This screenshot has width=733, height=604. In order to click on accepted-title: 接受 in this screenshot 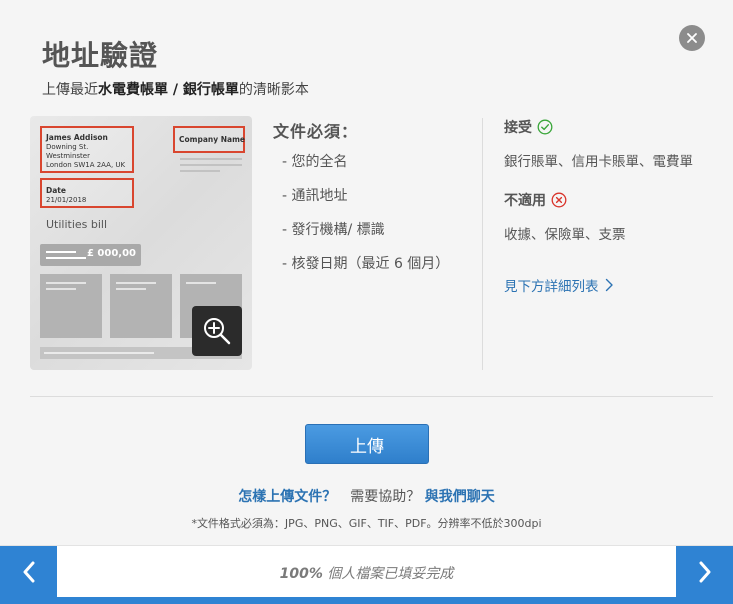, I will do `click(518, 128)`.